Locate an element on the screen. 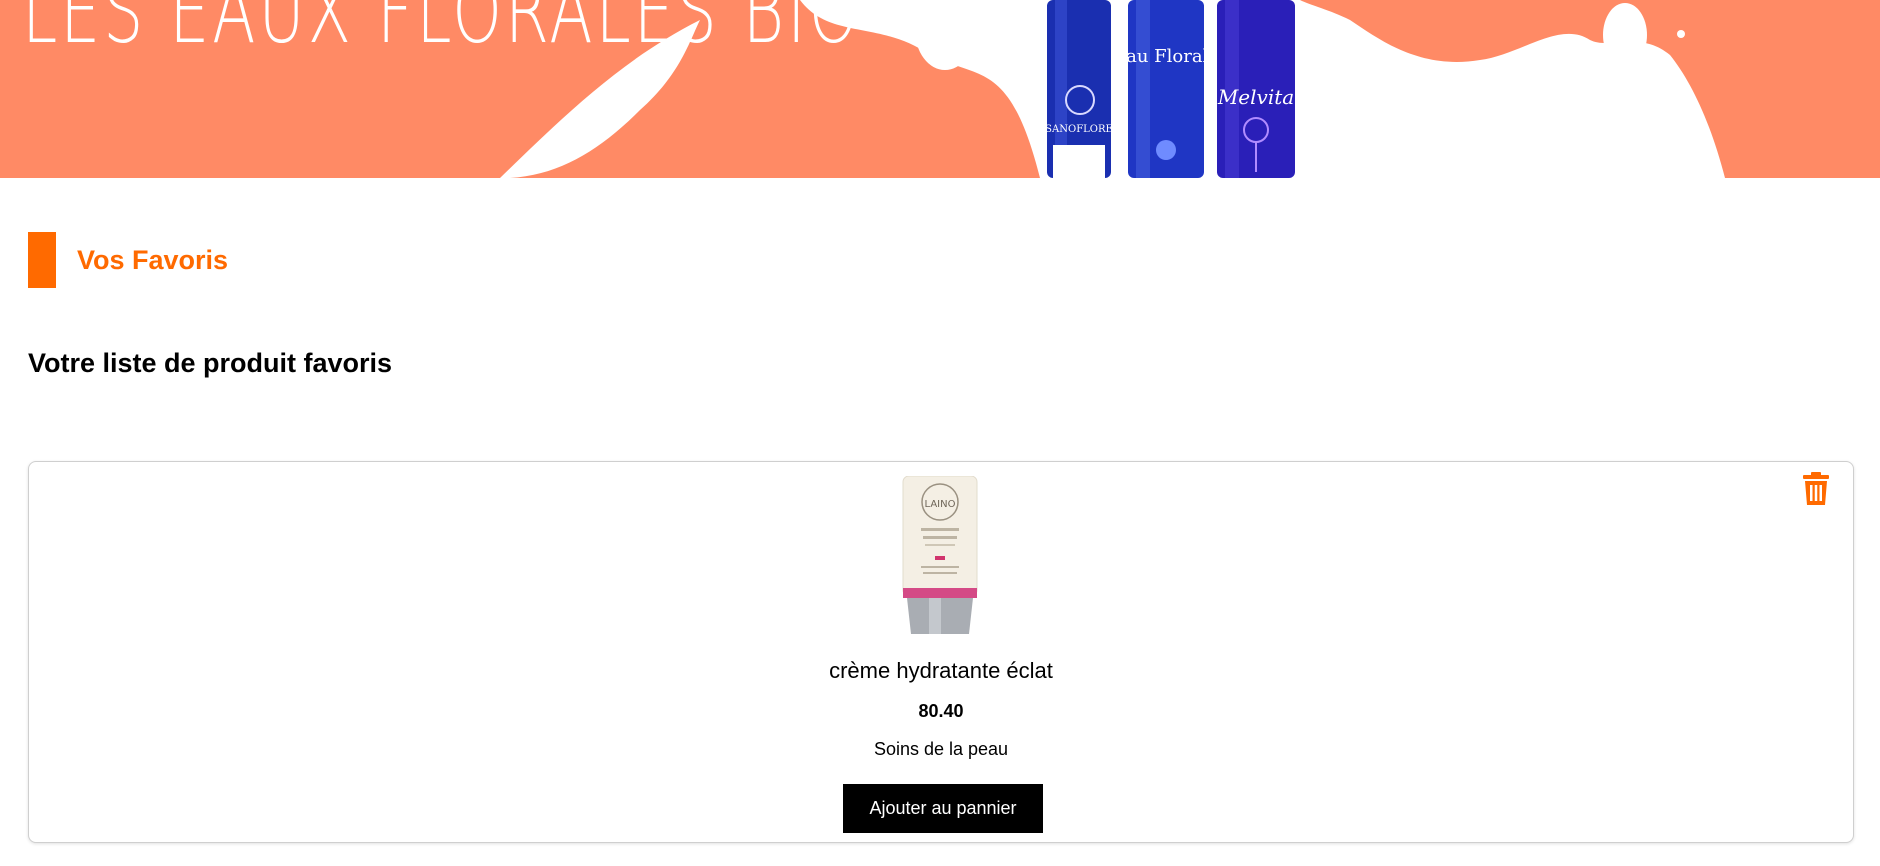 The image size is (1880, 866). trash-icon is located at coordinates (1816, 488).